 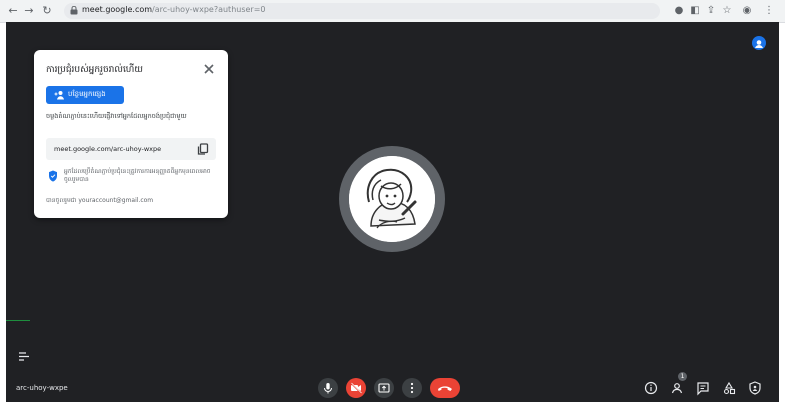 I want to click on forward-icon: →, so click(x=29, y=11).